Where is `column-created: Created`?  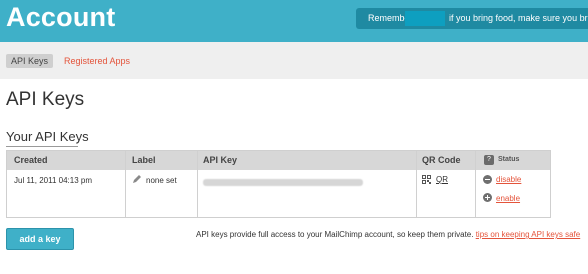 column-created: Created is located at coordinates (31, 160).